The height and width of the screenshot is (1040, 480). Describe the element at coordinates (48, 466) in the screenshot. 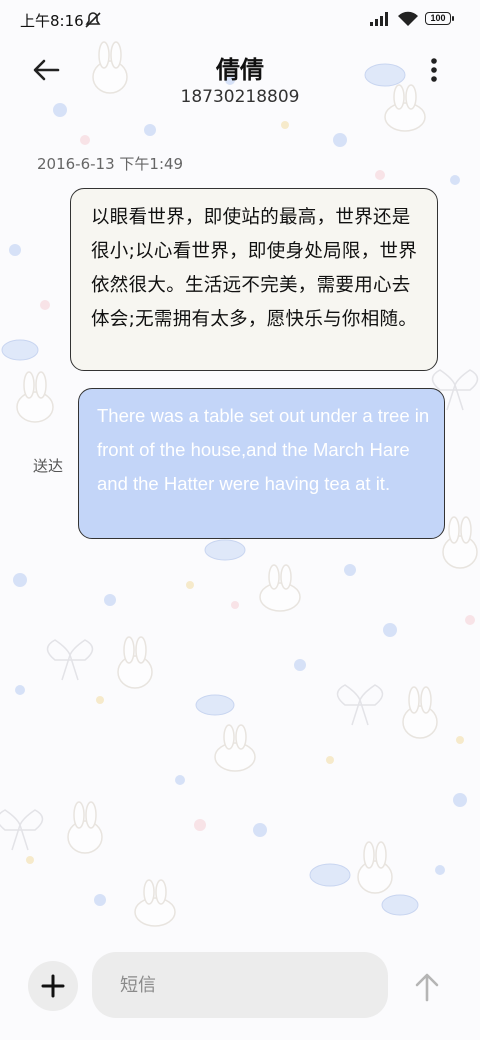

I see `message-status: 送达` at that location.